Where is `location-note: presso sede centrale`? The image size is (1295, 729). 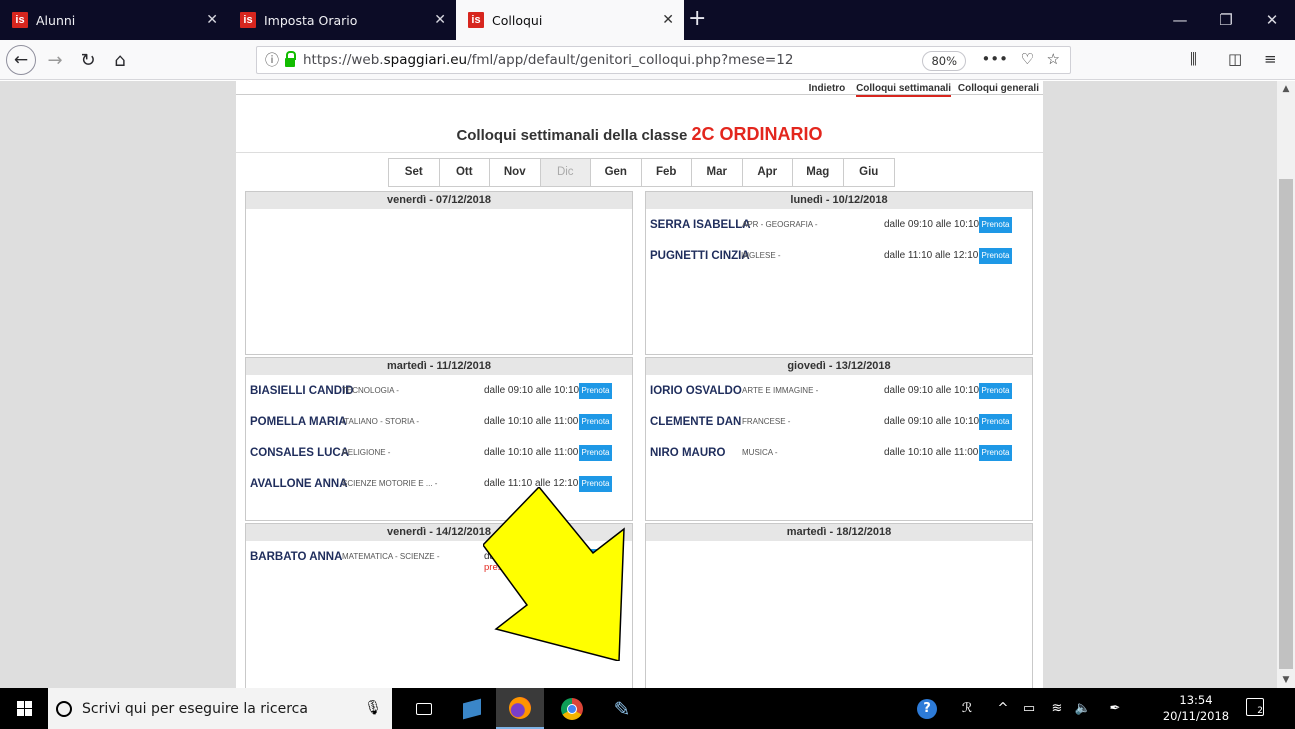 location-note: presso sede centrale is located at coordinates (528, 567).